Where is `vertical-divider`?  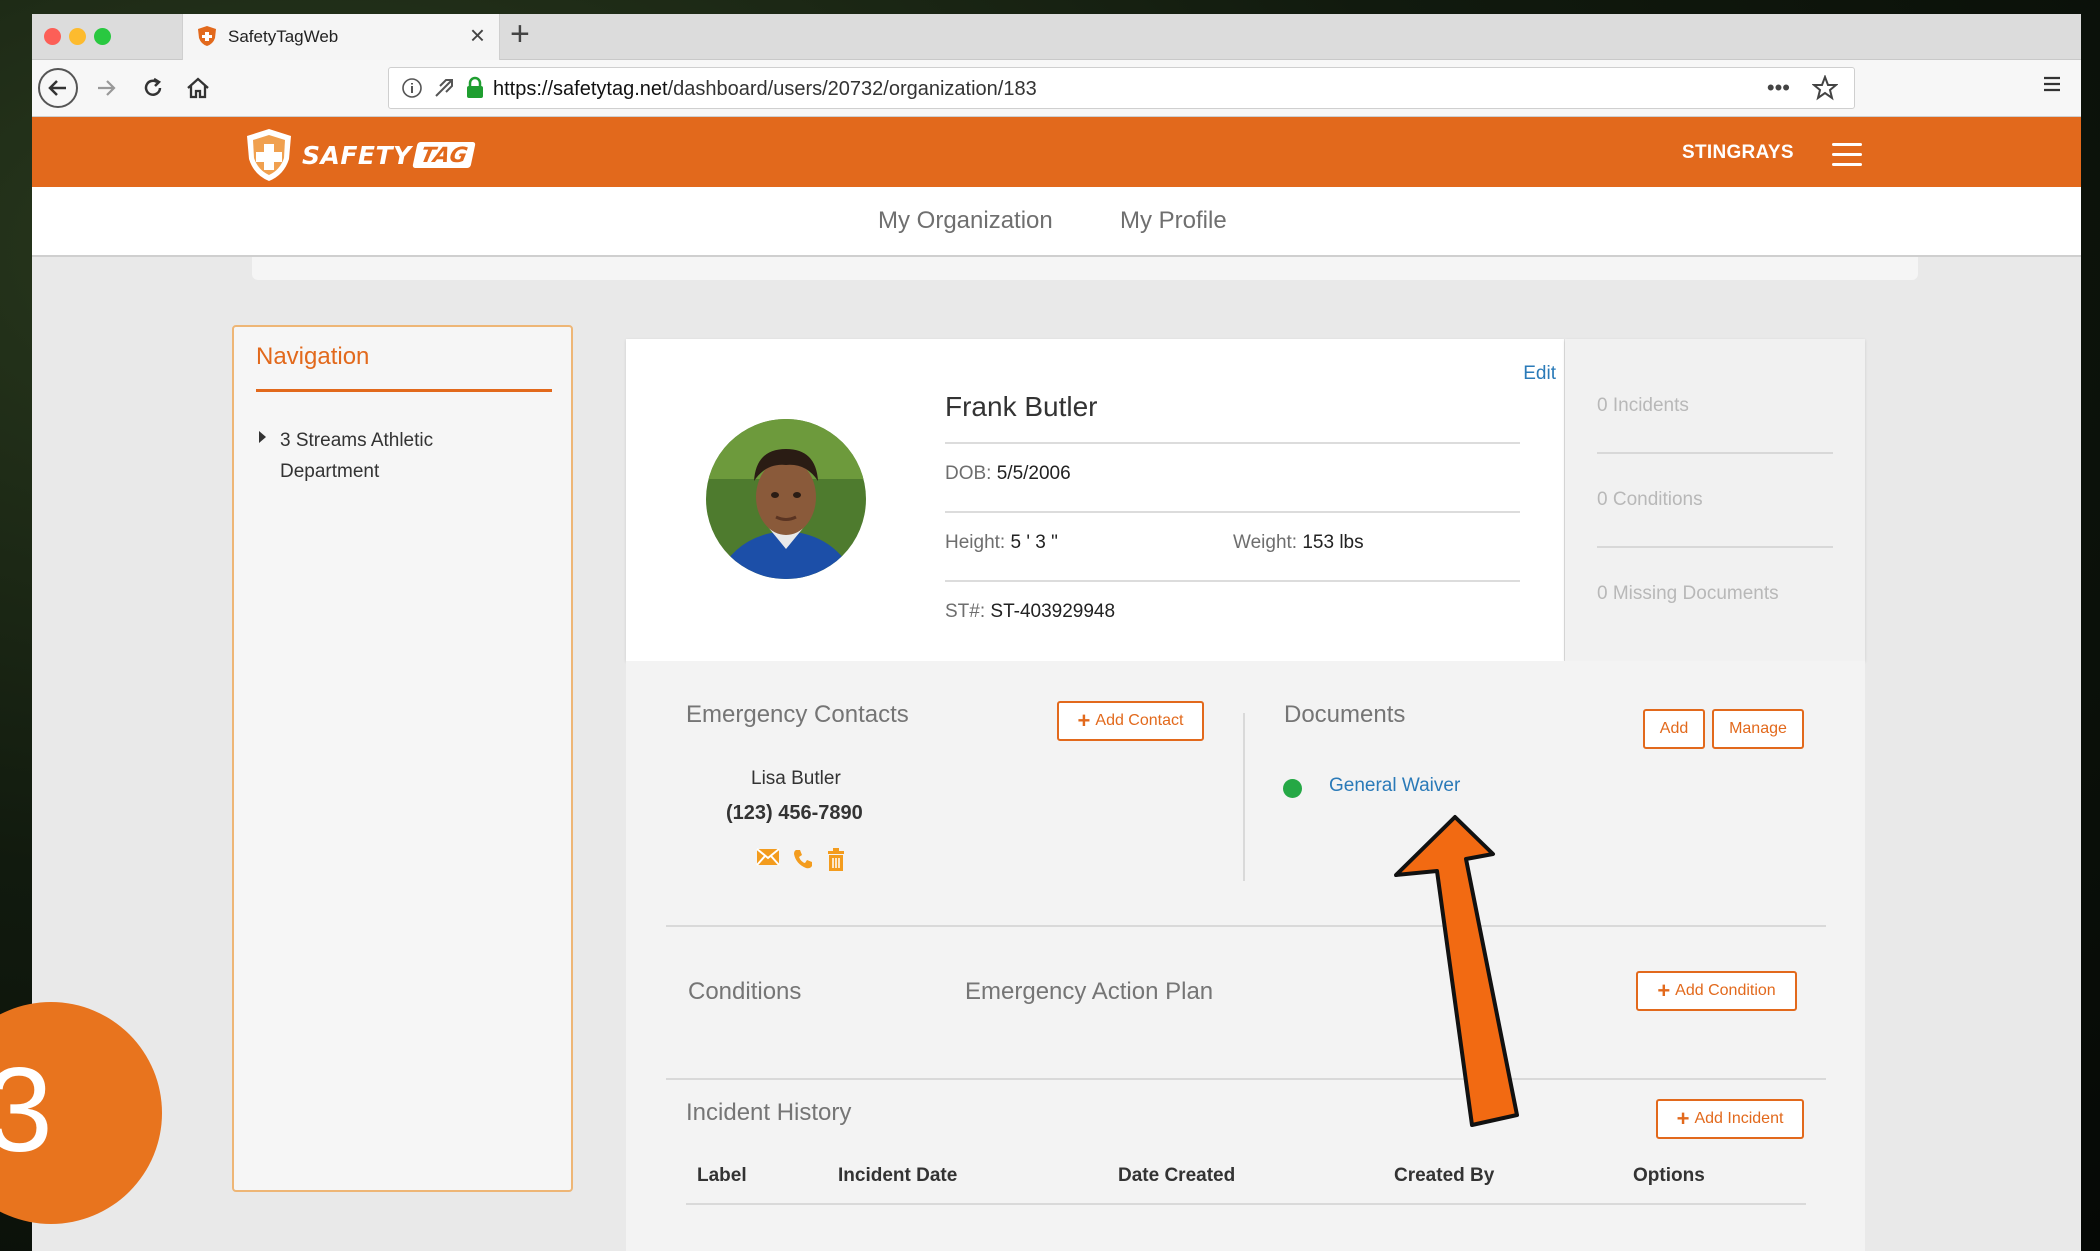
vertical-divider is located at coordinates (1244, 797).